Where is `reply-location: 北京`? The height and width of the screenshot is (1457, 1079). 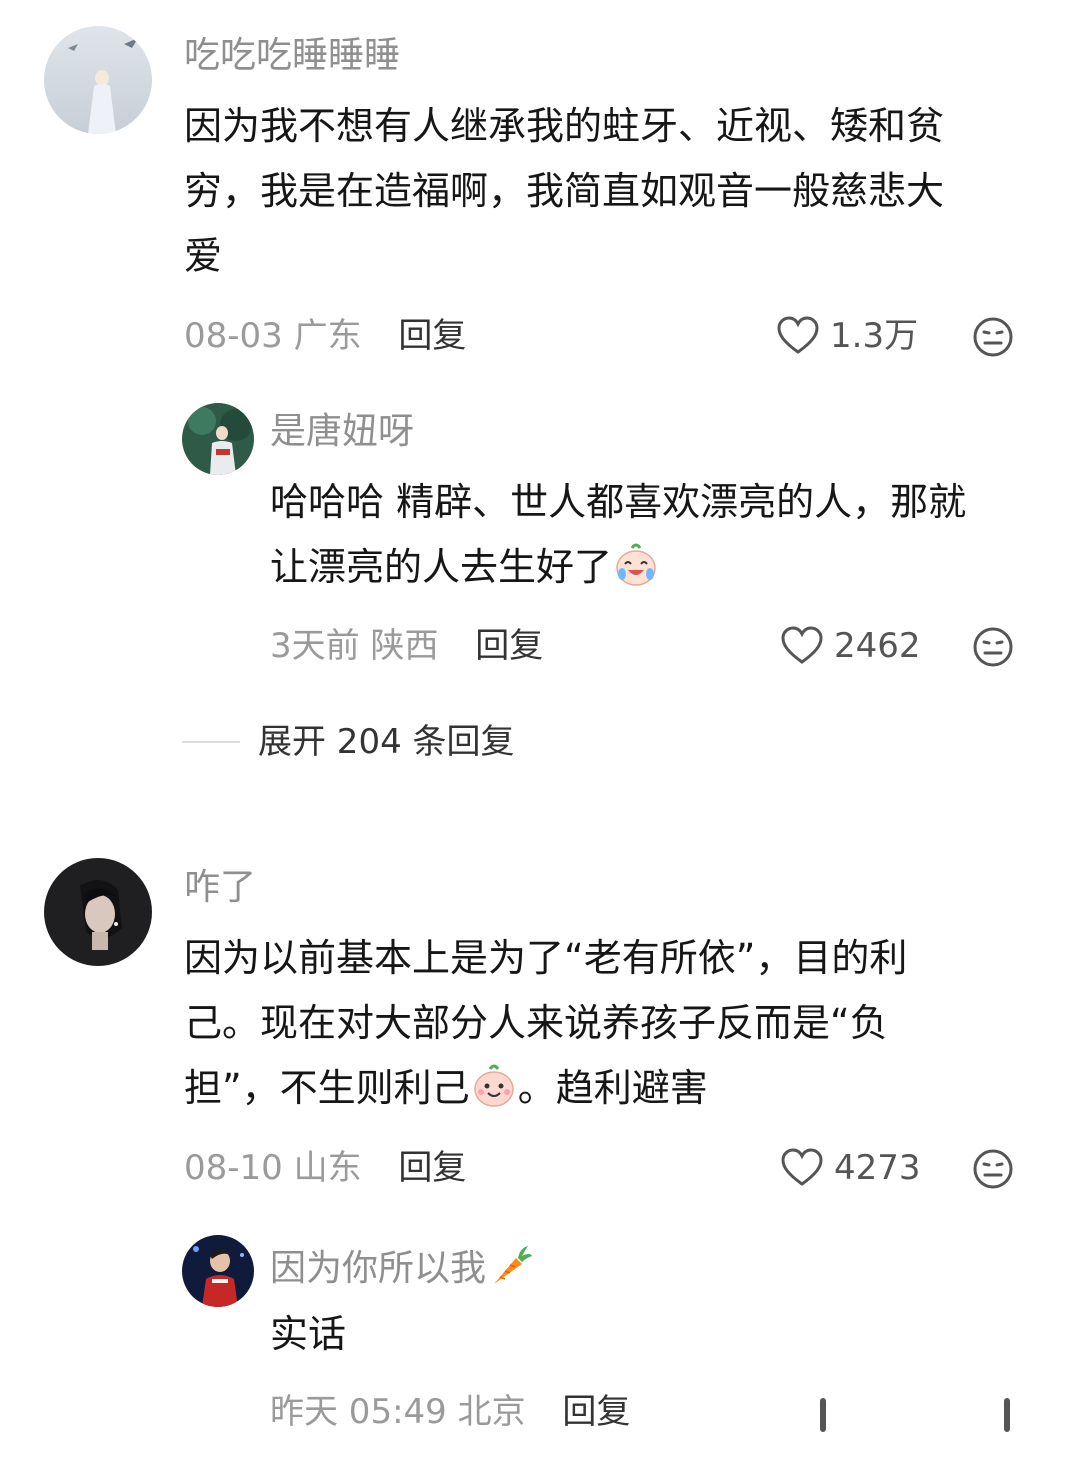
reply-location: 北京 is located at coordinates (491, 1412).